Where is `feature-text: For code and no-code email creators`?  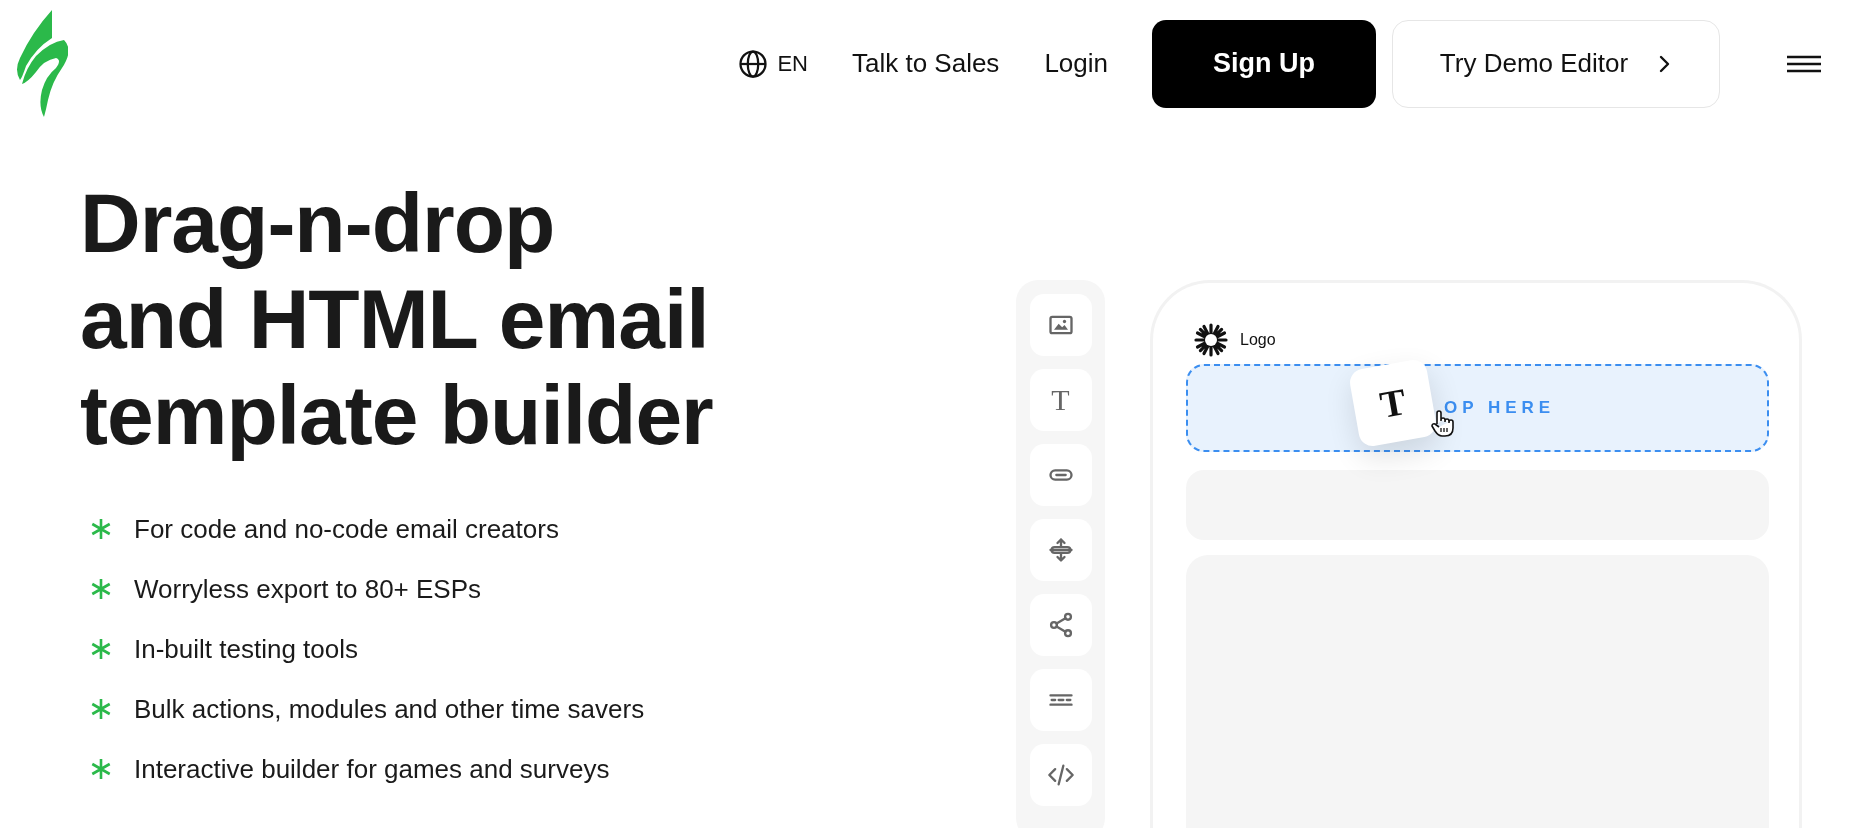
feature-text: For code and no-code email creators is located at coordinates (346, 529).